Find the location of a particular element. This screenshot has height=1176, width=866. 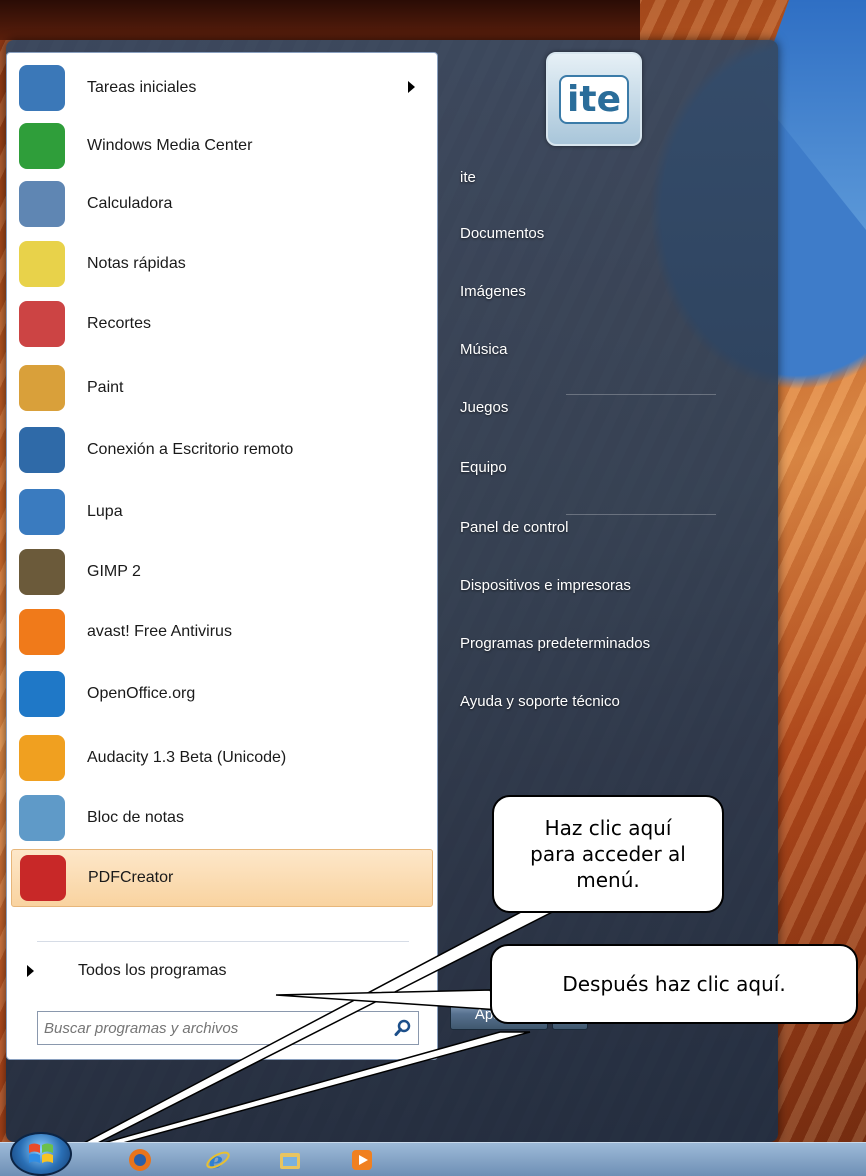

sticky-notes-icon is located at coordinates (42, 264).